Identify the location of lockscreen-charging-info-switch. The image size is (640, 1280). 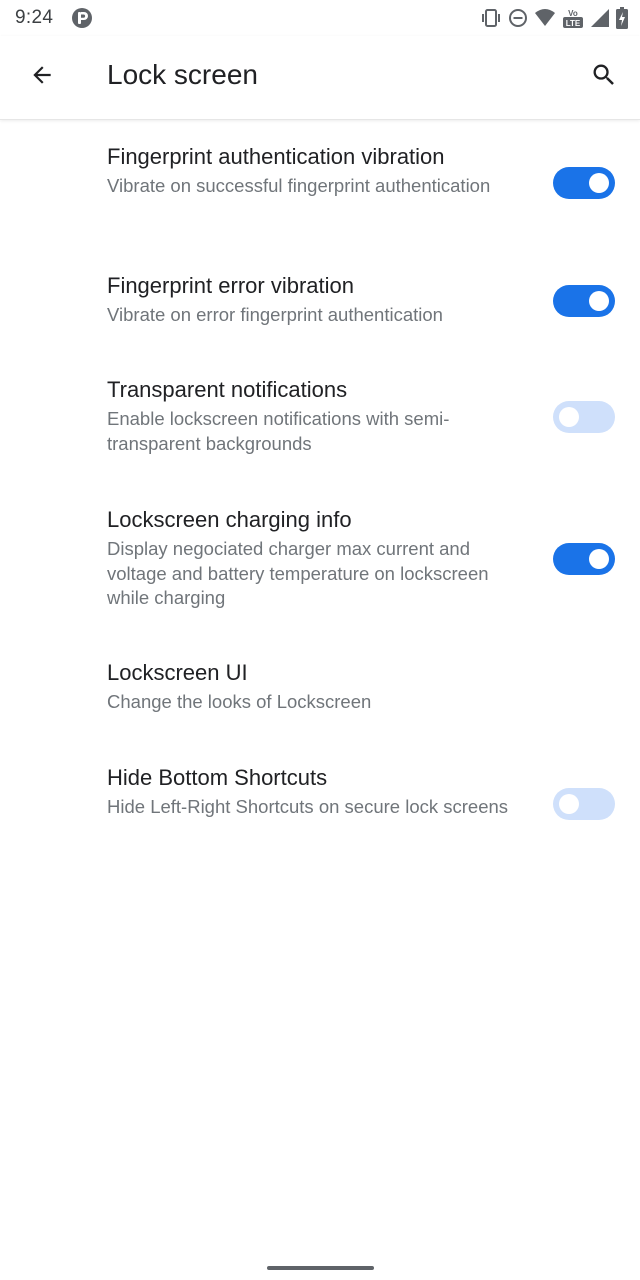
(585, 559).